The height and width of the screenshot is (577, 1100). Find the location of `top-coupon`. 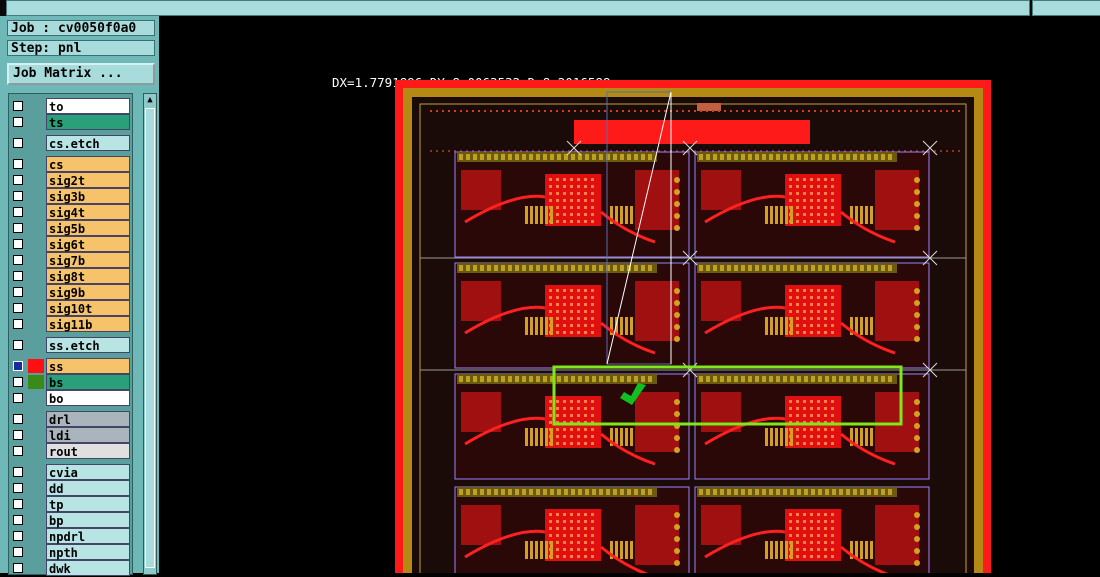

top-coupon is located at coordinates (692, 132).